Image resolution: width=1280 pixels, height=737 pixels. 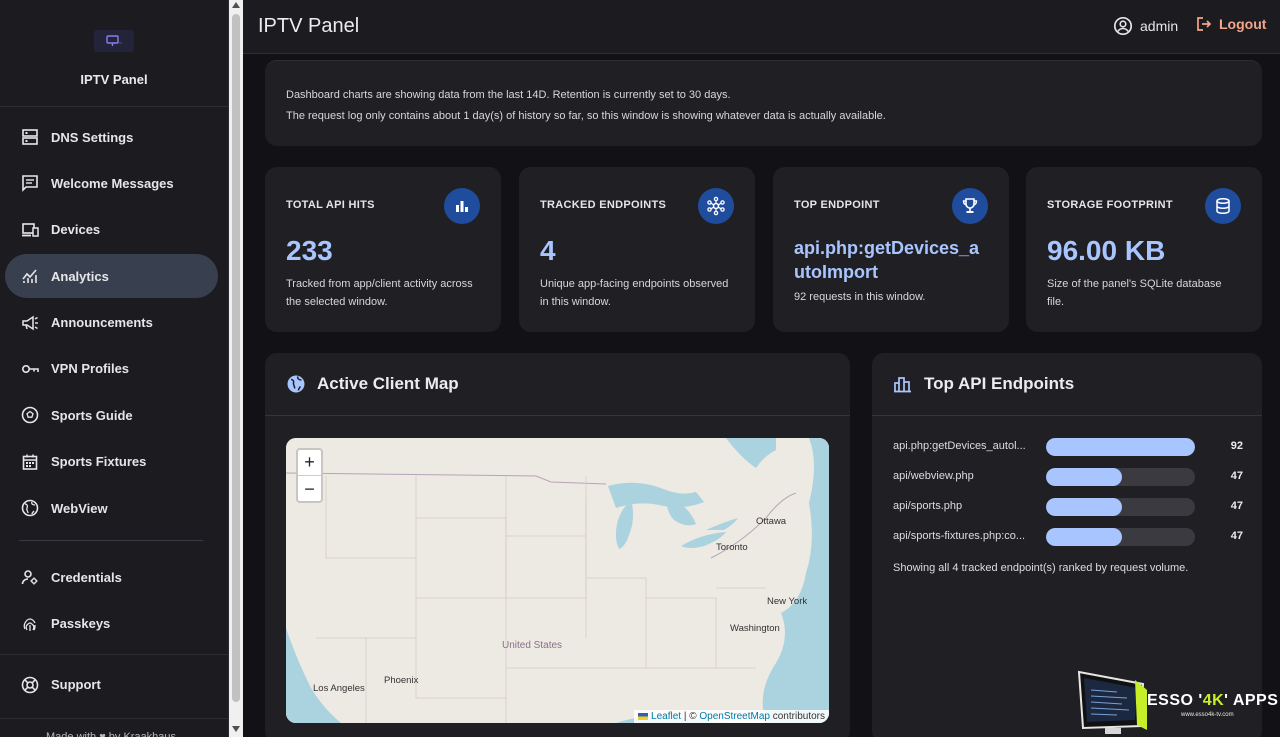 What do you see at coordinates (1207, 715) in the screenshot?
I see `watermark-url: www.esso4k-tv.com` at bounding box center [1207, 715].